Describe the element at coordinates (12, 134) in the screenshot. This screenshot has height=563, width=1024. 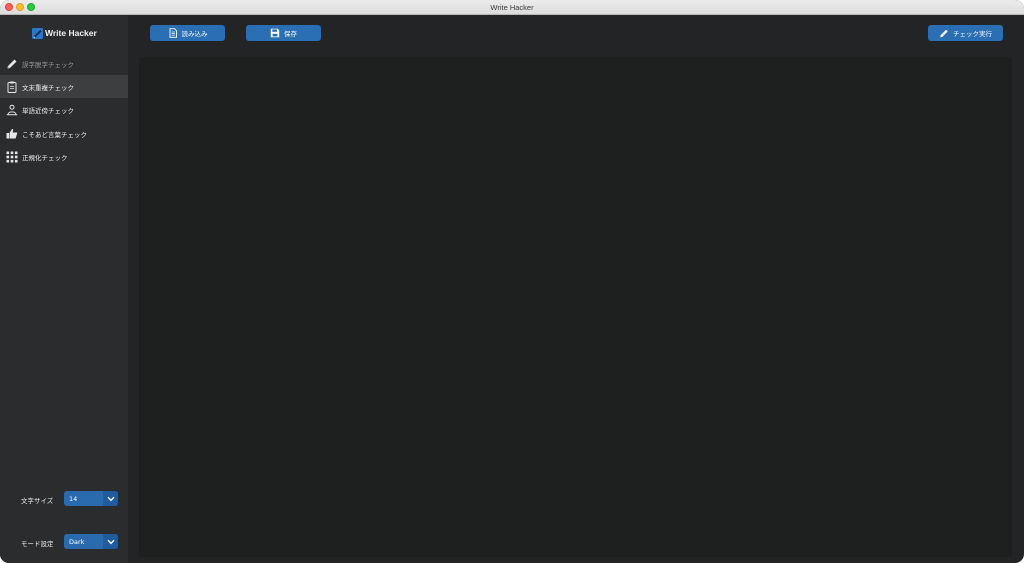
I see `thumbs-up-icon` at that location.